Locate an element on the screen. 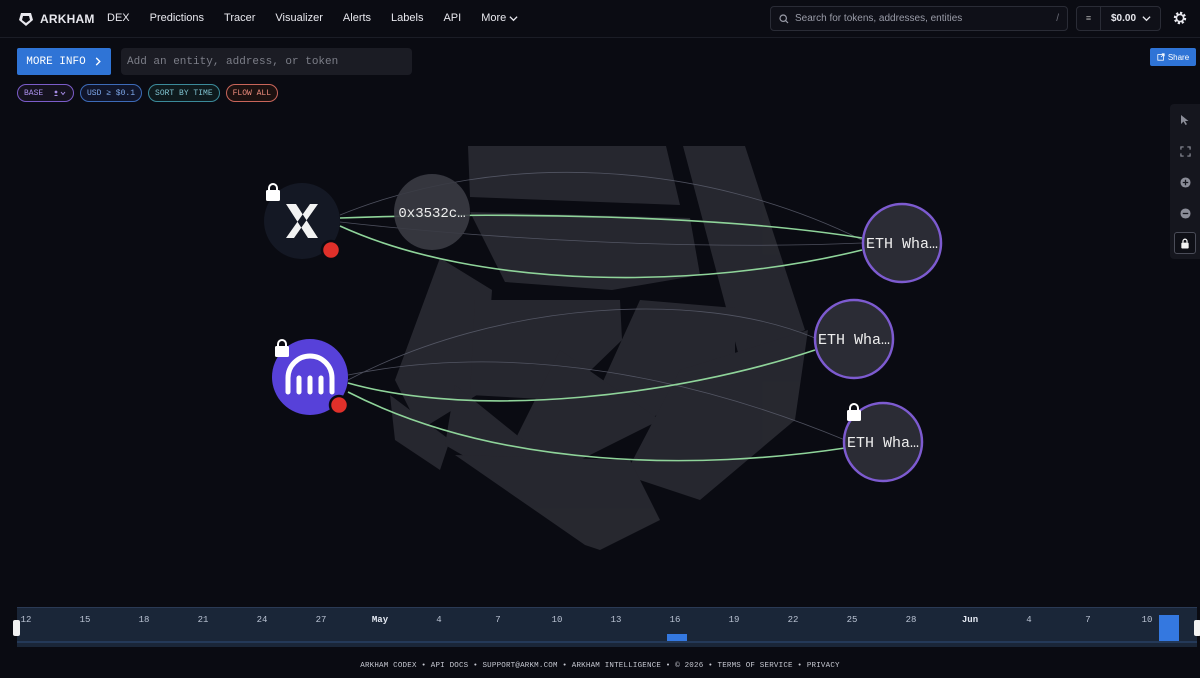 The height and width of the screenshot is (678, 1200). lock-tool is located at coordinates (1185, 243).